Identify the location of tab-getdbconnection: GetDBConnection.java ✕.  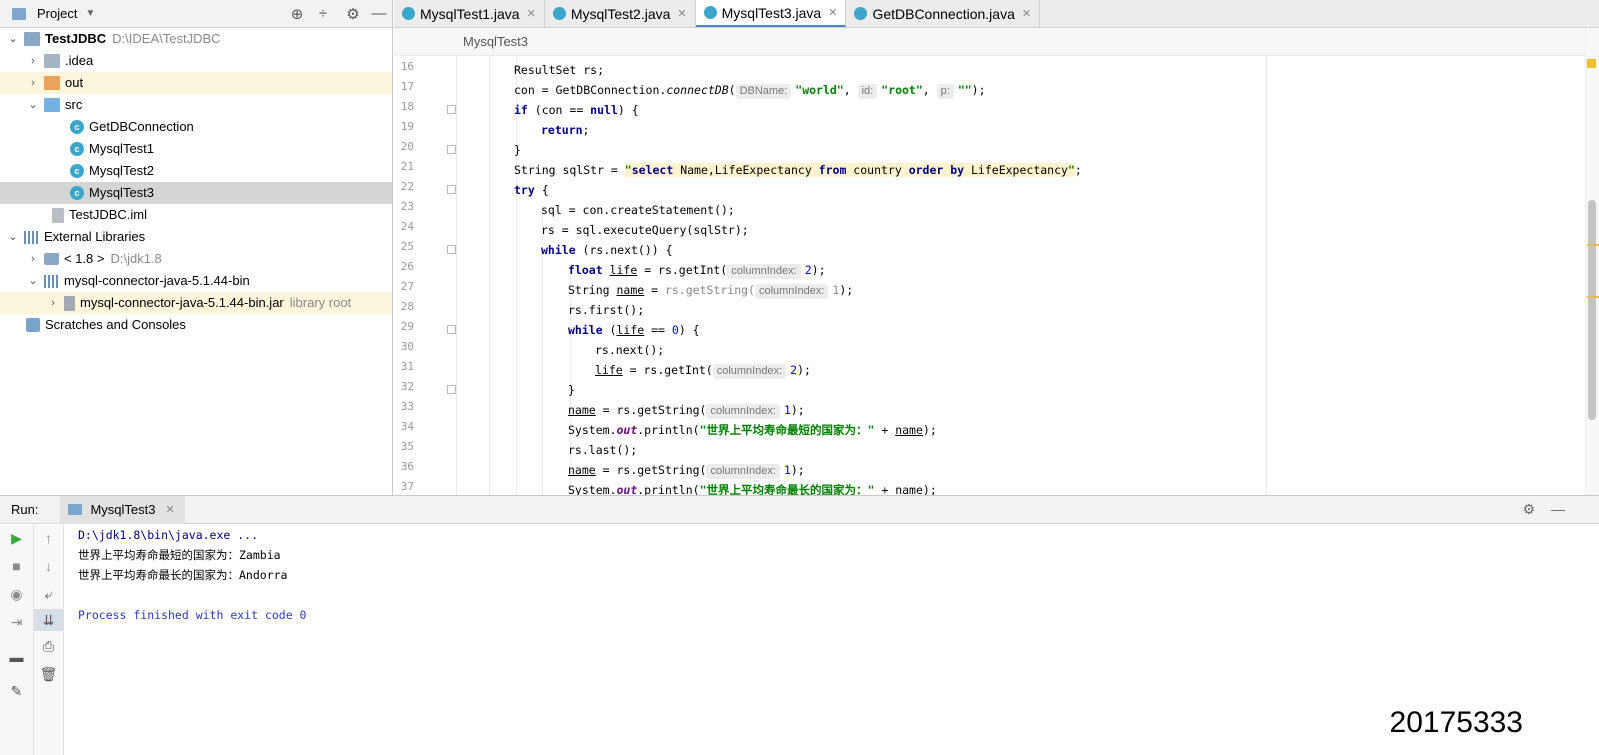
(943, 13).